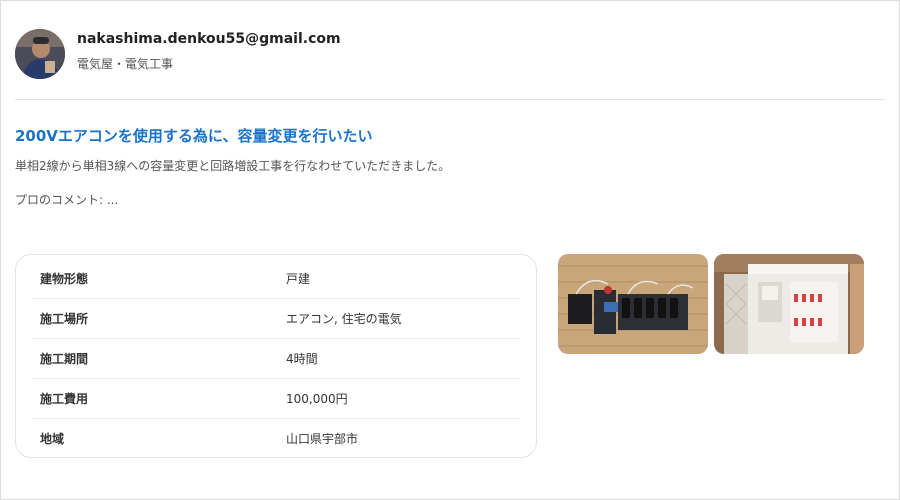 Image resolution: width=900 pixels, height=500 pixels. I want to click on profile-header: nakashima.denkou55@gmail.com 電気屋・電気工事, so click(450, 54).